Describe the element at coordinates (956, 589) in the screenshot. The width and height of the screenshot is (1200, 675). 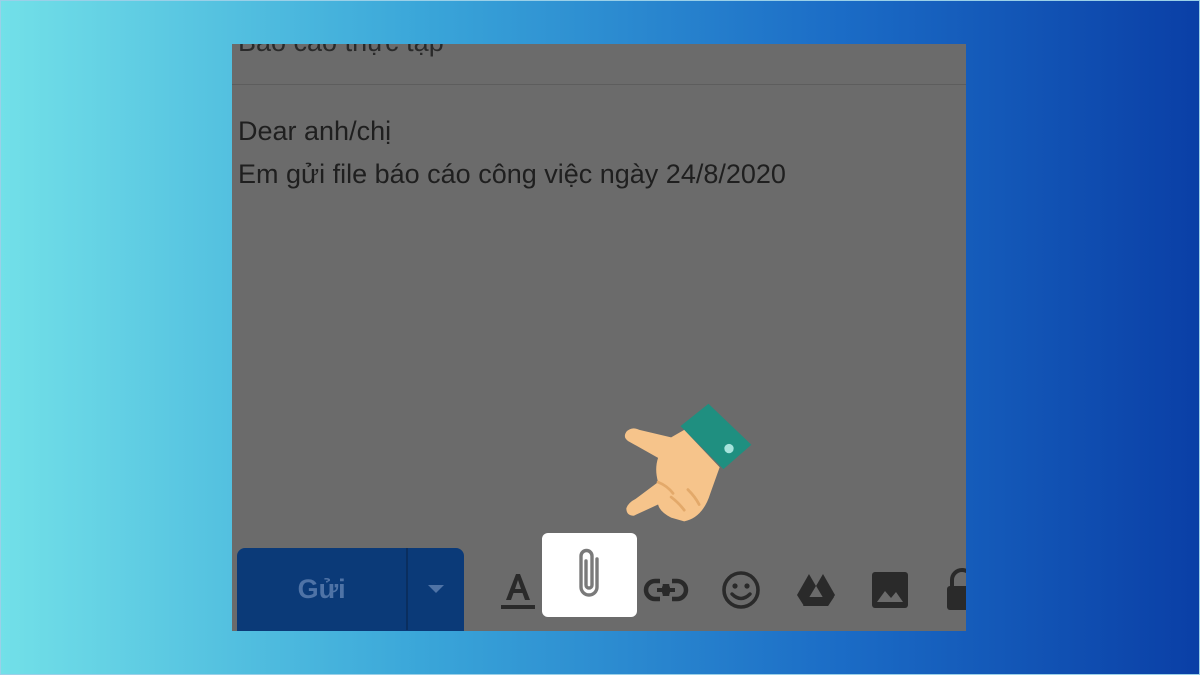
I see `lock-icon` at that location.